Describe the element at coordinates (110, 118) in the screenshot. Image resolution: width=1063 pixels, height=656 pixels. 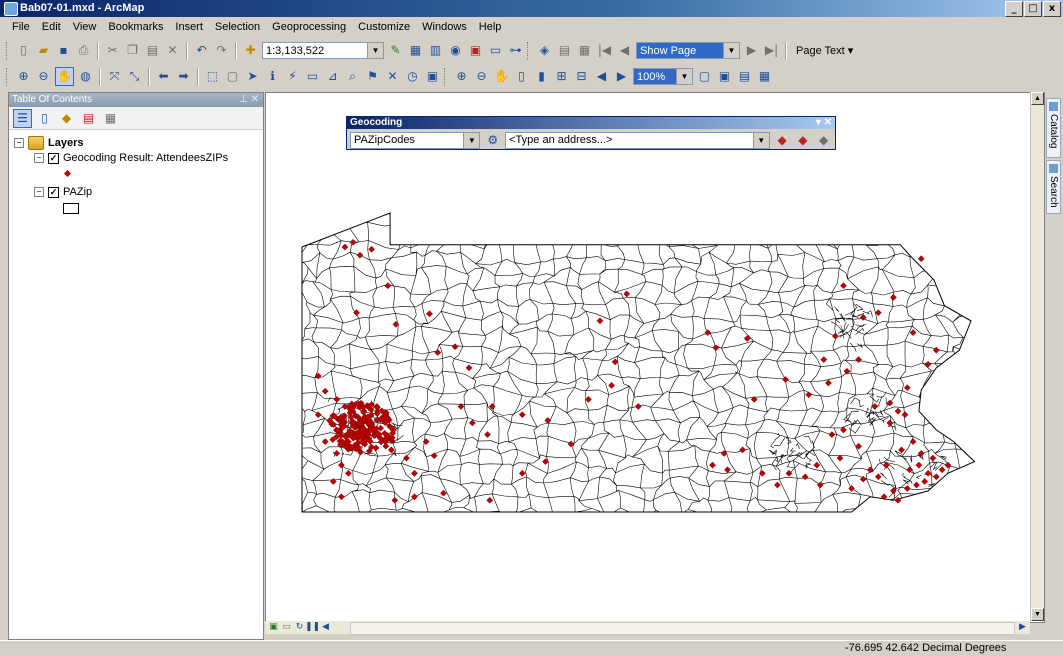
I see `toc-options-icon: ▦` at that location.